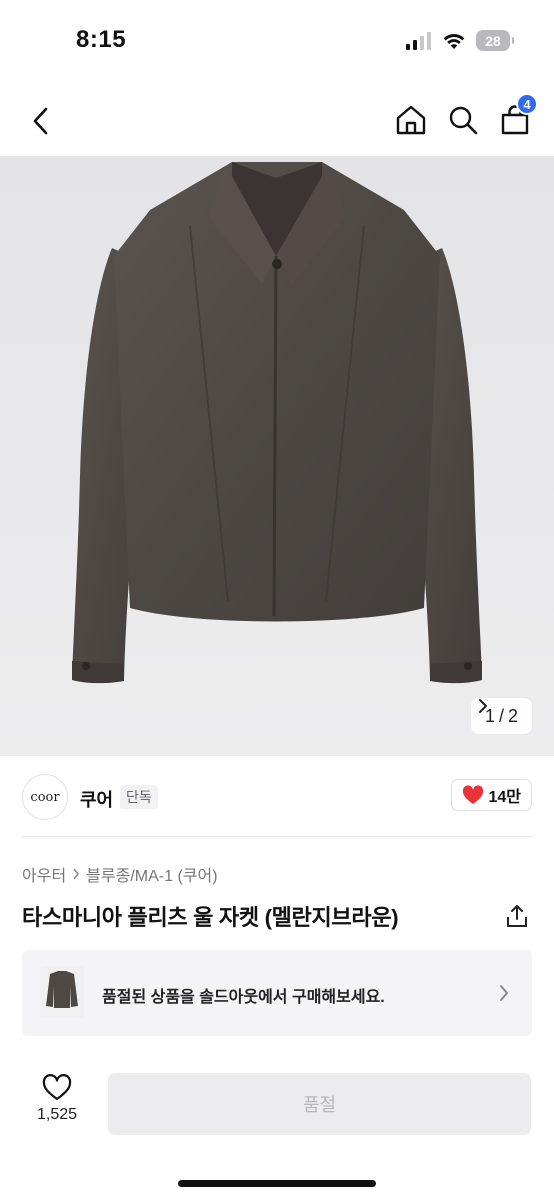 The width and height of the screenshot is (554, 1200). What do you see at coordinates (504, 797) in the screenshot?
I see `brand-like-count: 14만` at bounding box center [504, 797].